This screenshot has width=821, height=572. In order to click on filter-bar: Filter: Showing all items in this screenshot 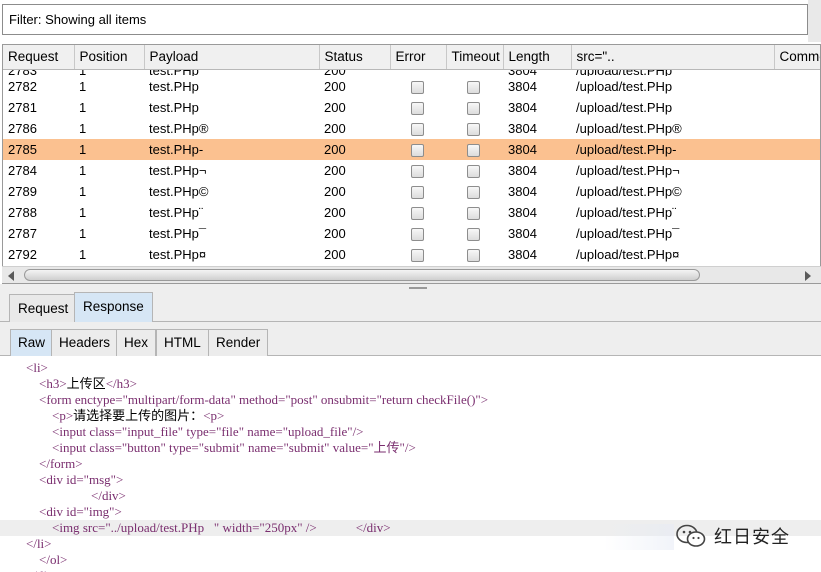, I will do `click(405, 19)`.